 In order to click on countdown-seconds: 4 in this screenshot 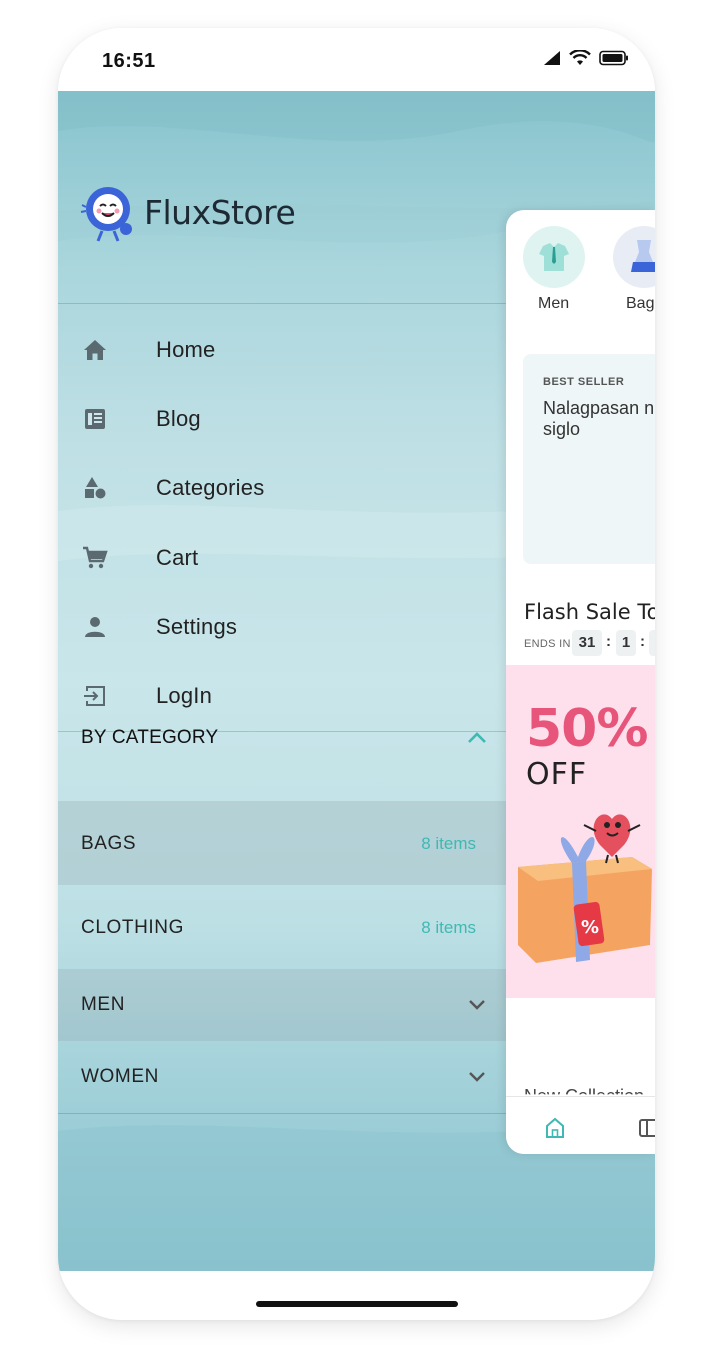, I will do `click(652, 643)`.